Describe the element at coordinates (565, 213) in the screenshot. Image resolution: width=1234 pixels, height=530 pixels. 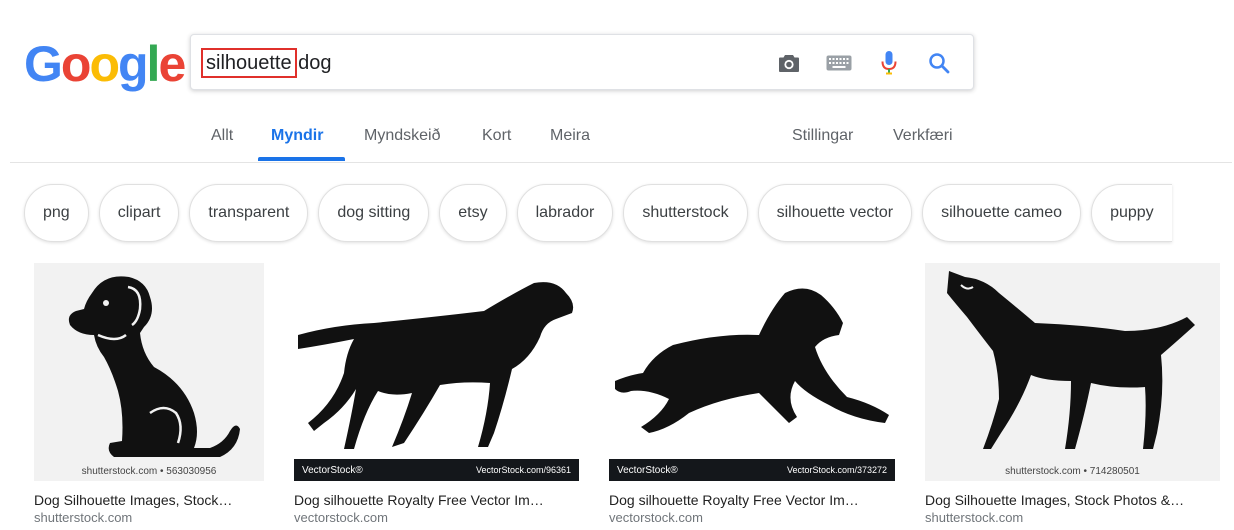
I see `chip-labrador: labrador` at that location.